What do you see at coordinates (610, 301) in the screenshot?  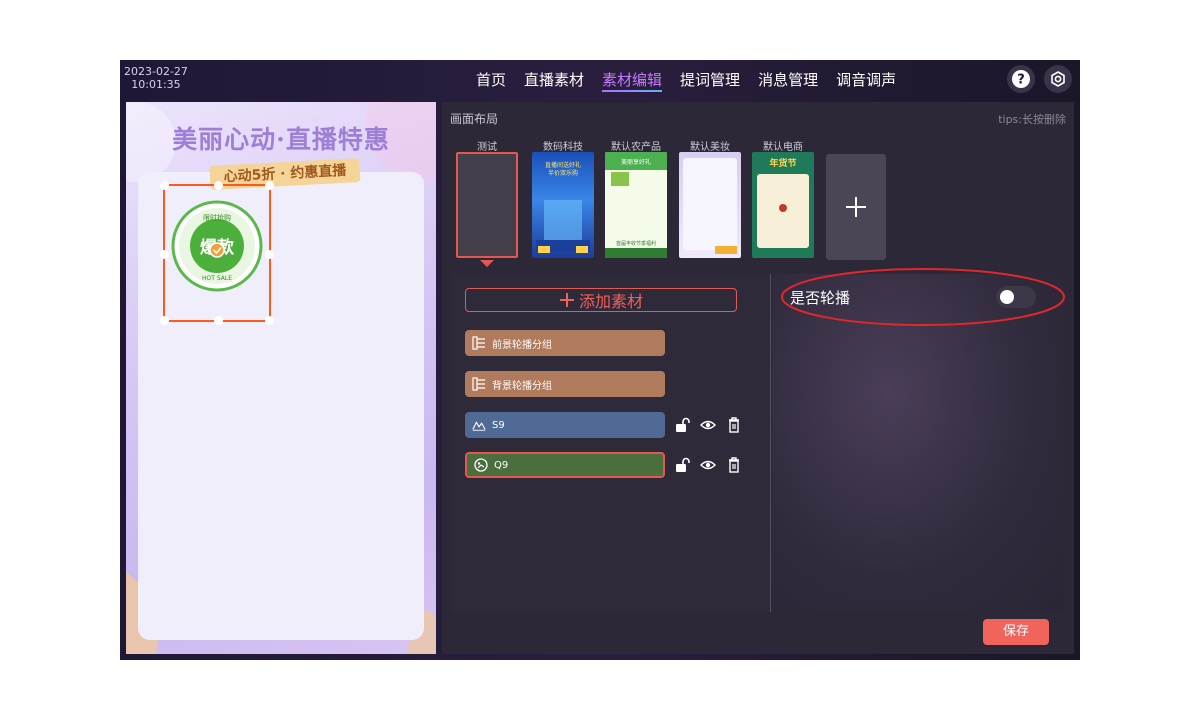 I see `add-material-label: 添加素材` at bounding box center [610, 301].